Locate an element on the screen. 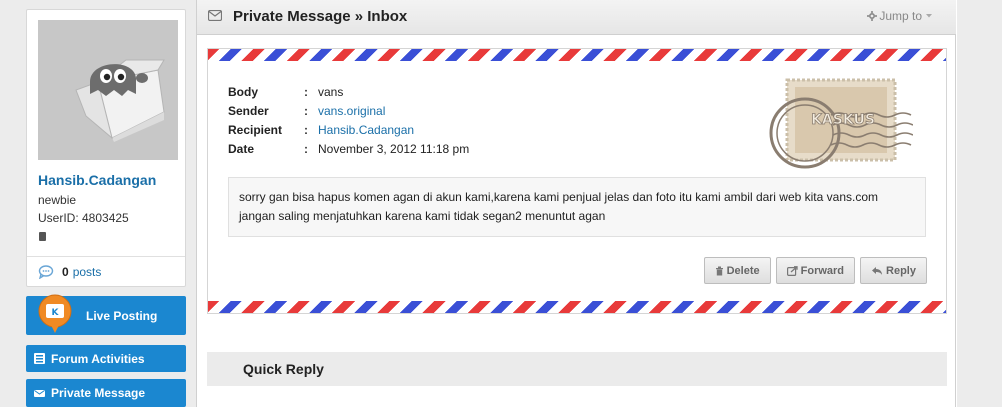 The image size is (1002, 407). message-actions: Delete Forward Reply is located at coordinates (815, 270).